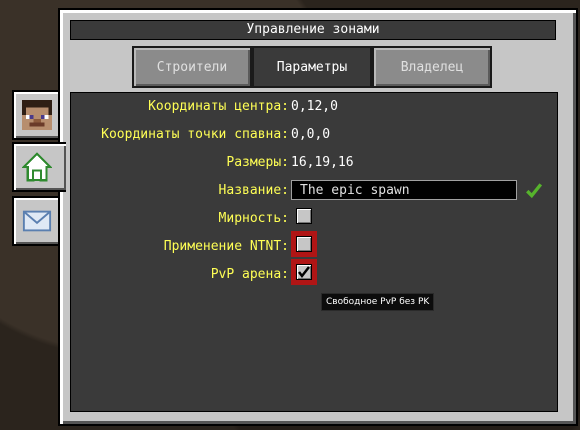 This screenshot has height=430, width=580. I want to click on center-label: Координаты центра:, so click(218, 106).